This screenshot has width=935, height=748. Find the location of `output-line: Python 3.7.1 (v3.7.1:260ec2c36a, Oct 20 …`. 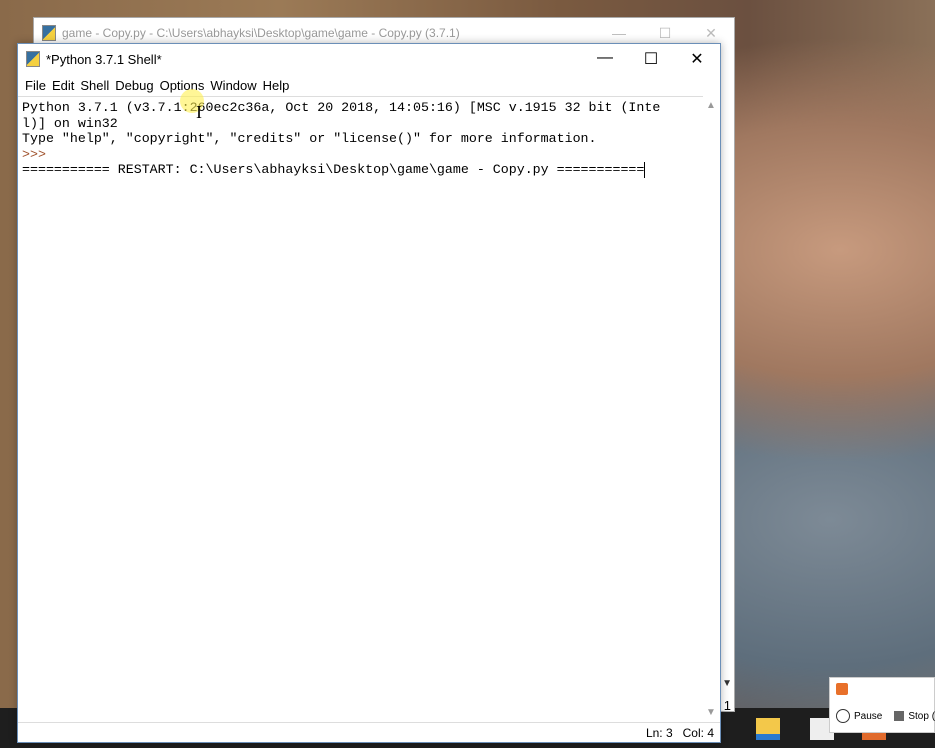

output-line: Python 3.7.1 (v3.7.1:260ec2c36a, Oct 20 … is located at coordinates (341, 107).